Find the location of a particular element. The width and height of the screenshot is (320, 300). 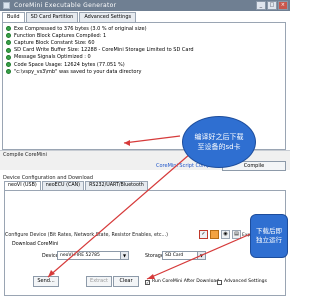

maximize-button: □ is located at coordinates (272, 5).